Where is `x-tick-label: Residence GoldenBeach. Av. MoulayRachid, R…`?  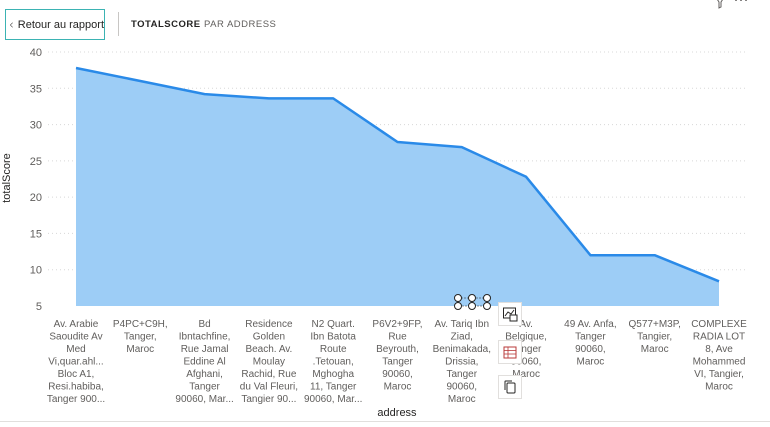
x-tick-label: Residence GoldenBeach. Av. MoulayRachid, R… is located at coordinates (269, 362).